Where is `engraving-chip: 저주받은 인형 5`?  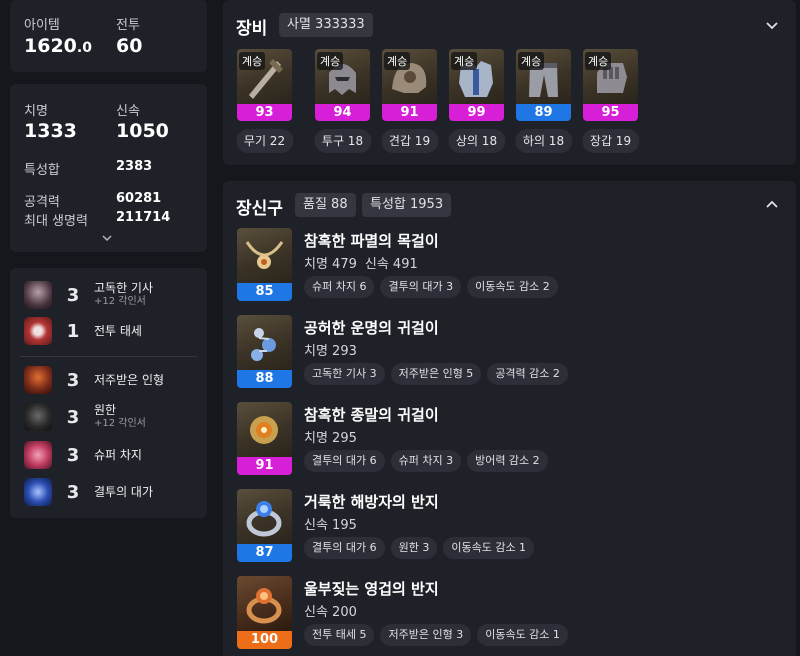 engraving-chip: 저주받은 인형 5 is located at coordinates (436, 374).